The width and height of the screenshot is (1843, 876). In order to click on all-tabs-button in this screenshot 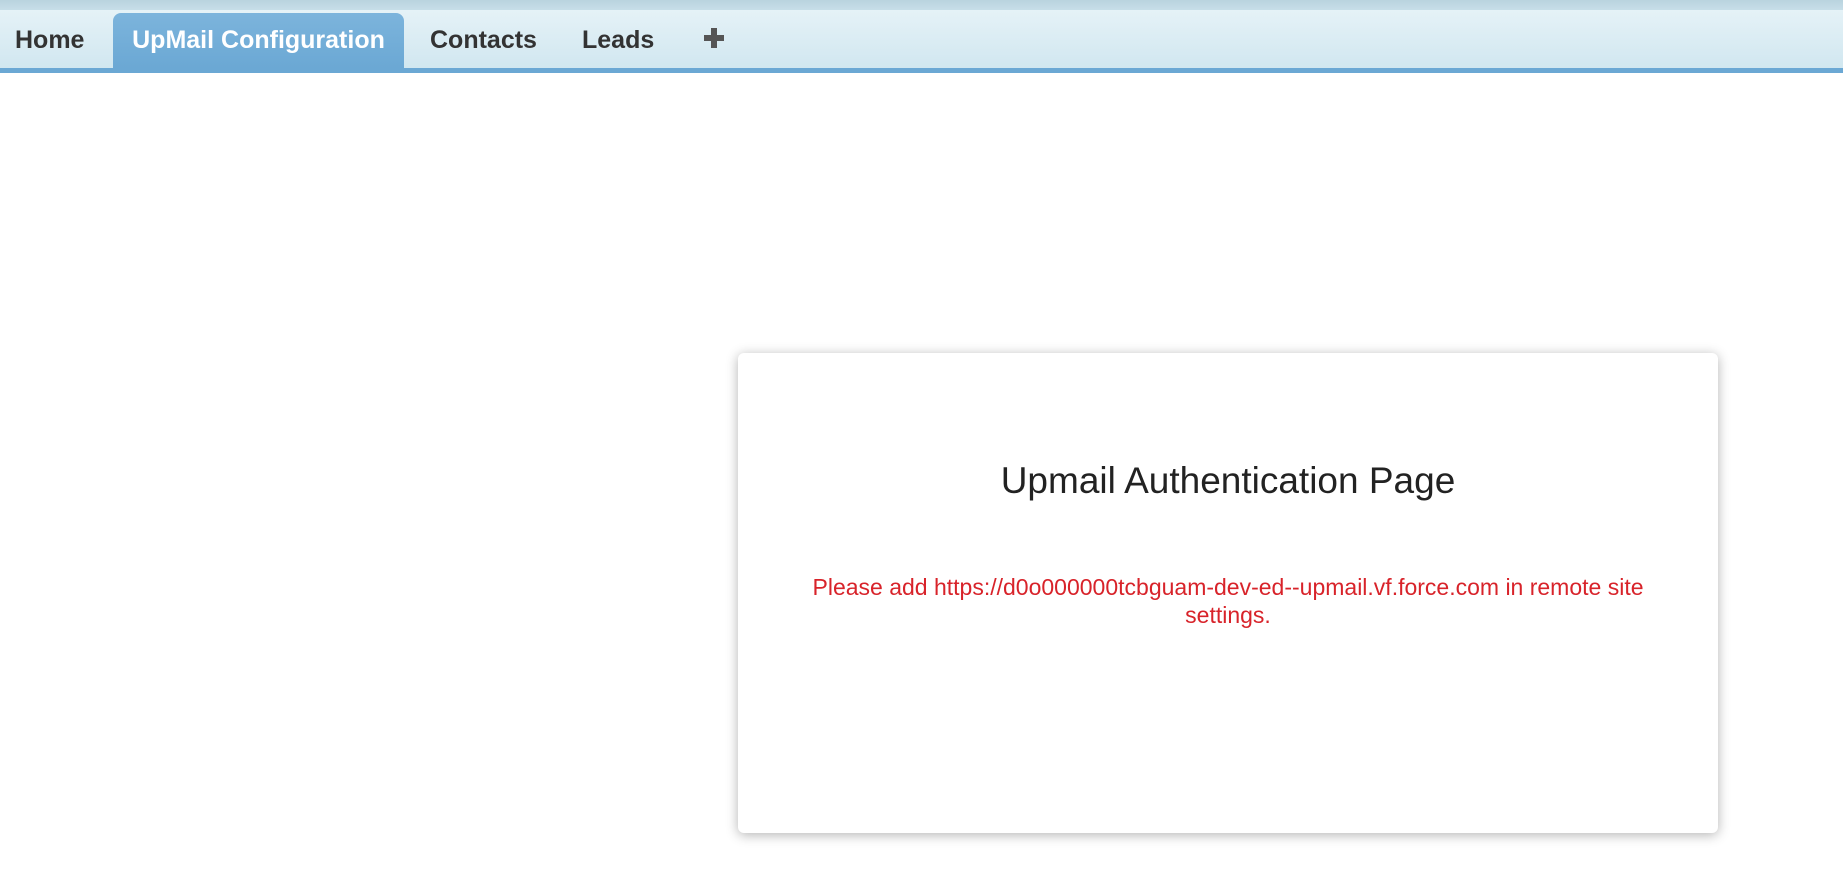, I will do `click(714, 40)`.